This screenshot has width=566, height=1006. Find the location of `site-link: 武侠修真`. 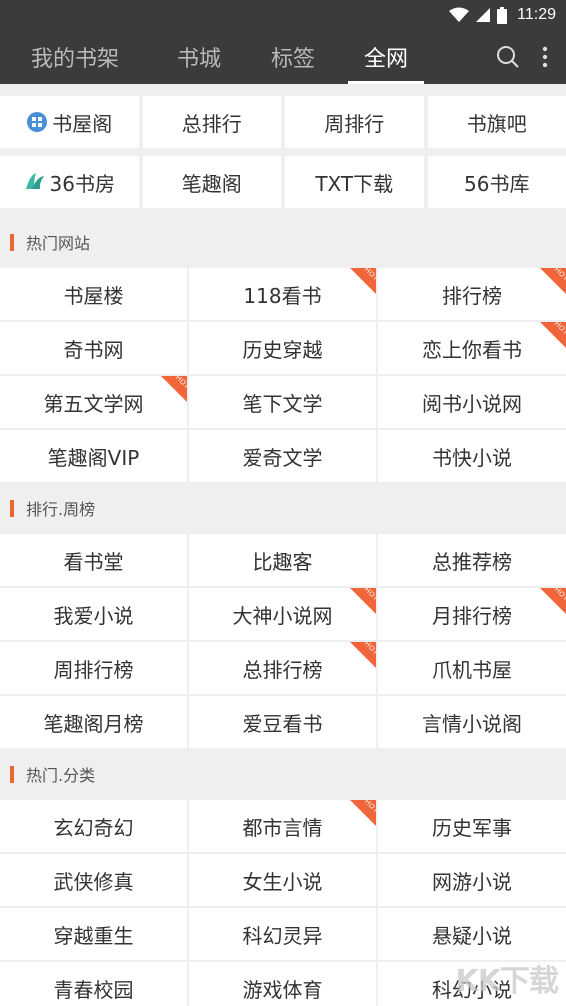

site-link: 武侠修真 is located at coordinates (93, 880).